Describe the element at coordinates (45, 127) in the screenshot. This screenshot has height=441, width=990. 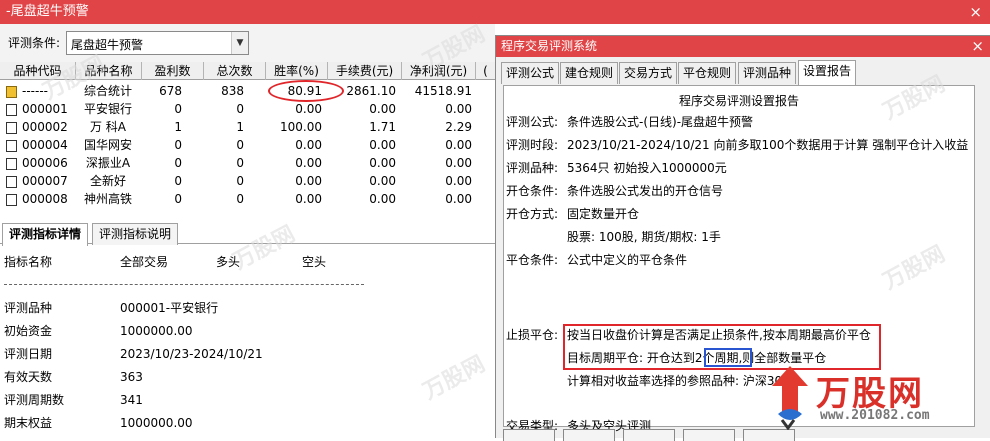
I see `cell-code: 000002` at that location.